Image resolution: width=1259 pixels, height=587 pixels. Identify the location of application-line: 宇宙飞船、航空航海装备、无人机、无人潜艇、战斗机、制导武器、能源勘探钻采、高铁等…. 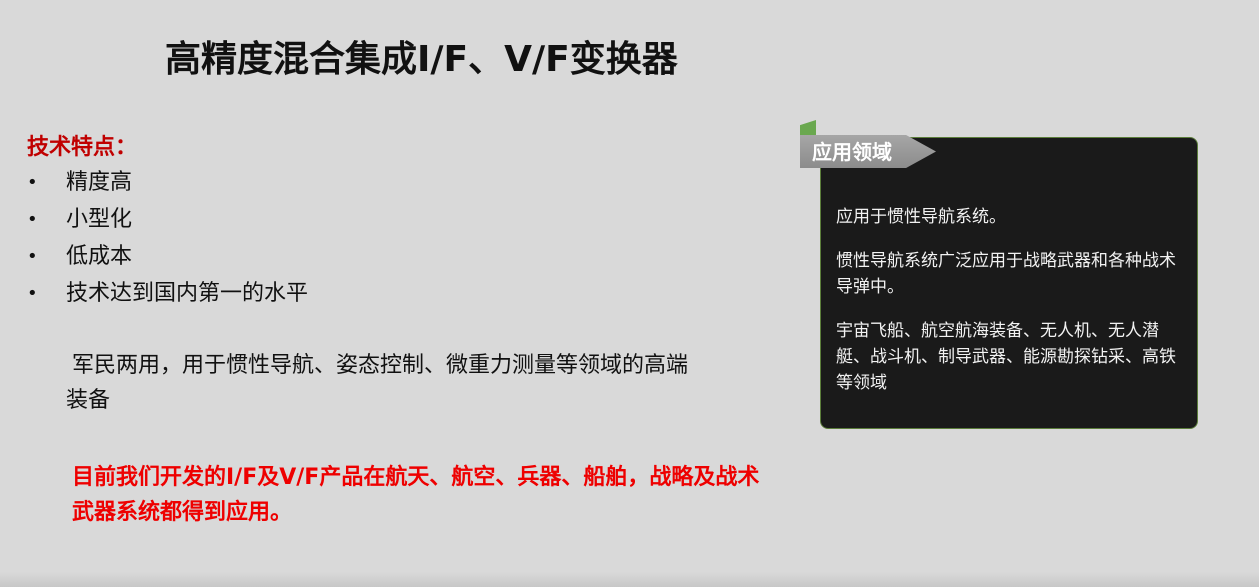
(1006, 357).